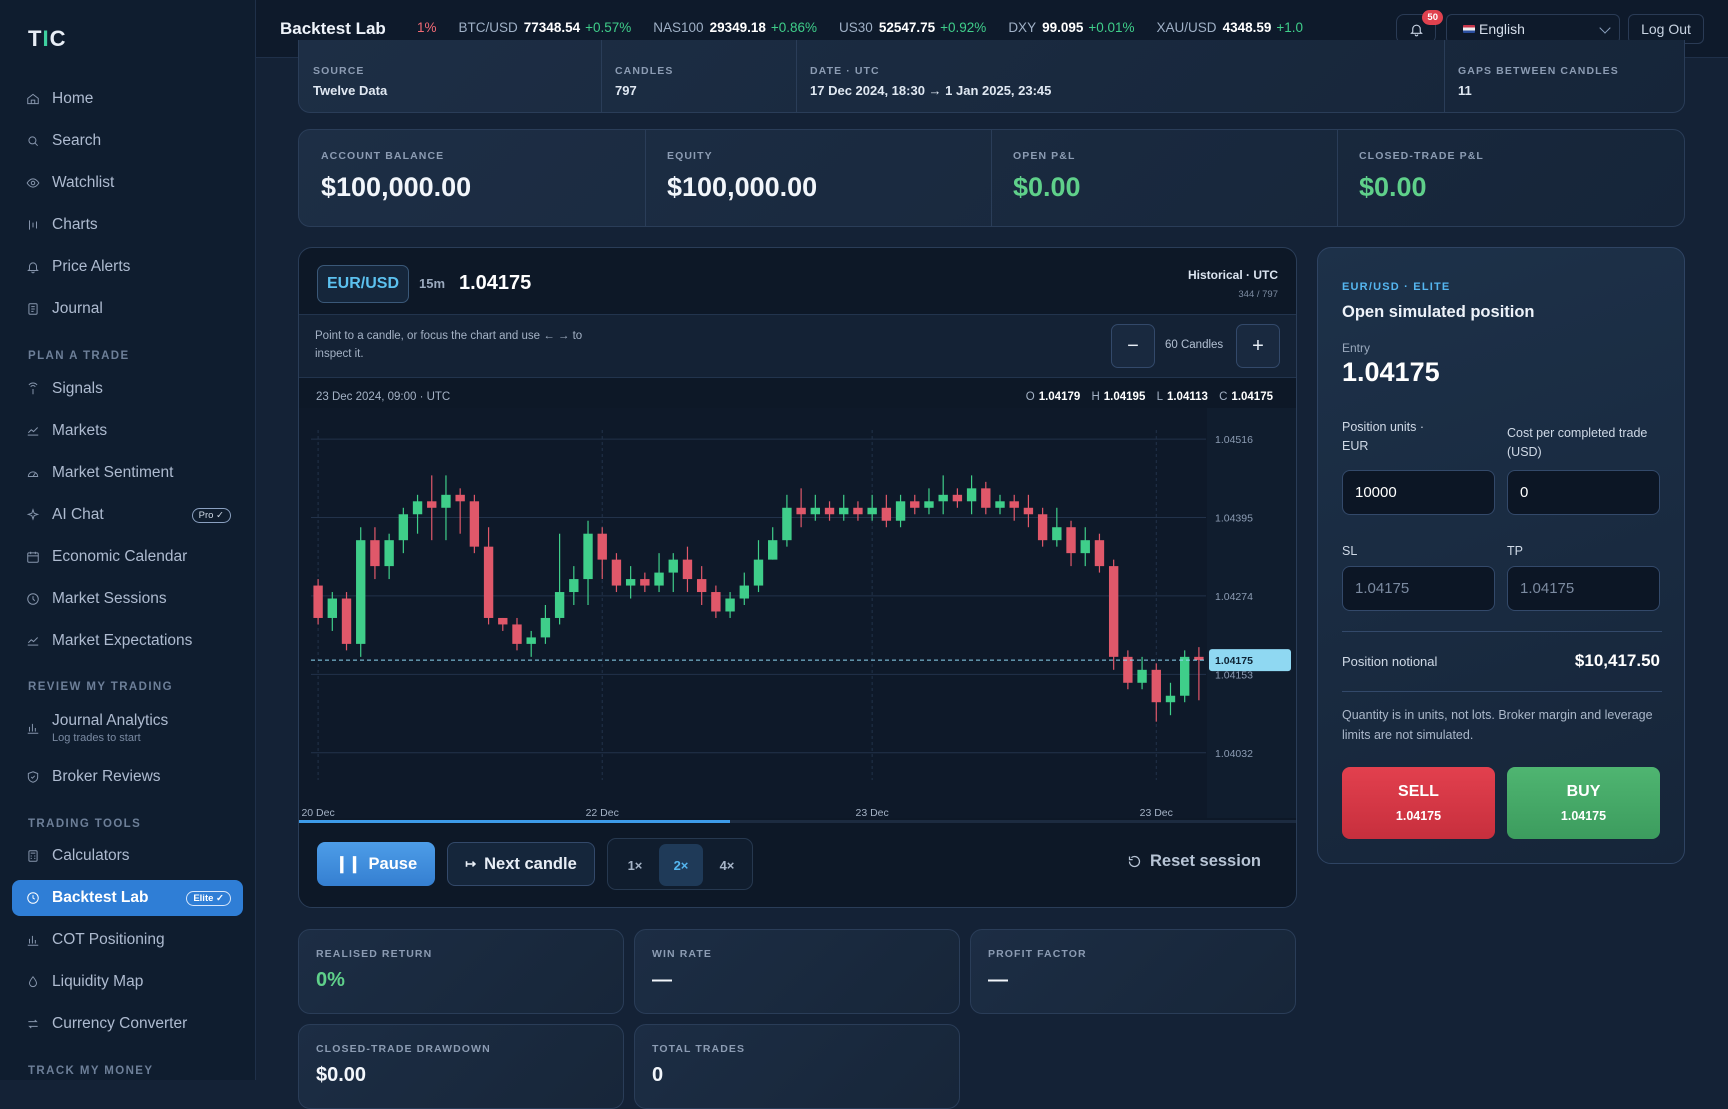 The height and width of the screenshot is (1109, 1728). What do you see at coordinates (1156, 812) in the screenshot?
I see `x-tick-label: 23 Dec` at bounding box center [1156, 812].